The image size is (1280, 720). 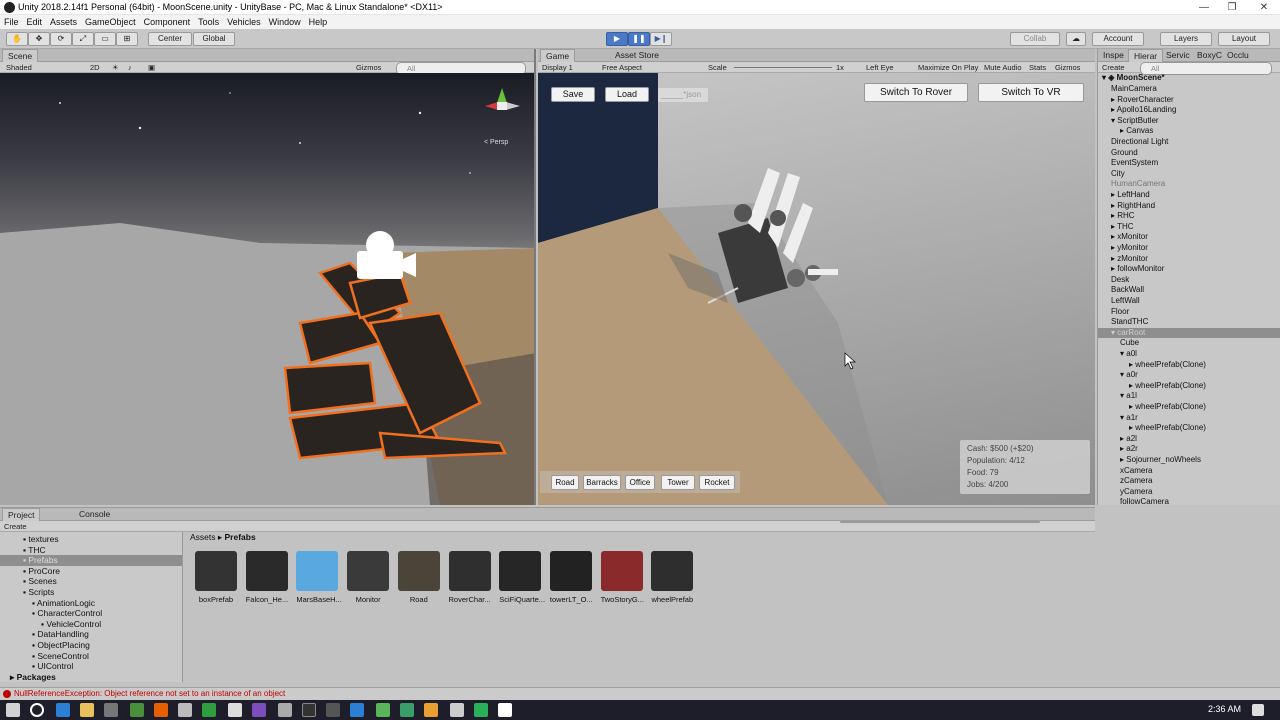 What do you see at coordinates (1178, 55) in the screenshot?
I see `tab-services: Servic` at bounding box center [1178, 55].